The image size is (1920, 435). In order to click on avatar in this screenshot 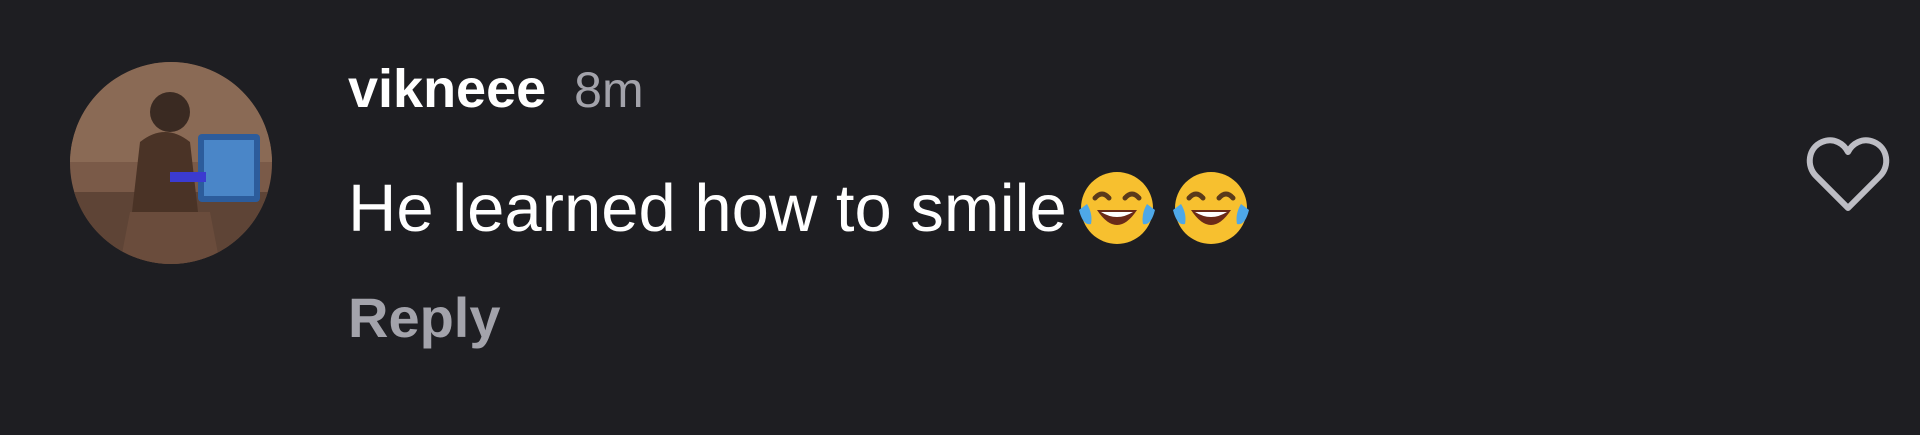, I will do `click(171, 163)`.